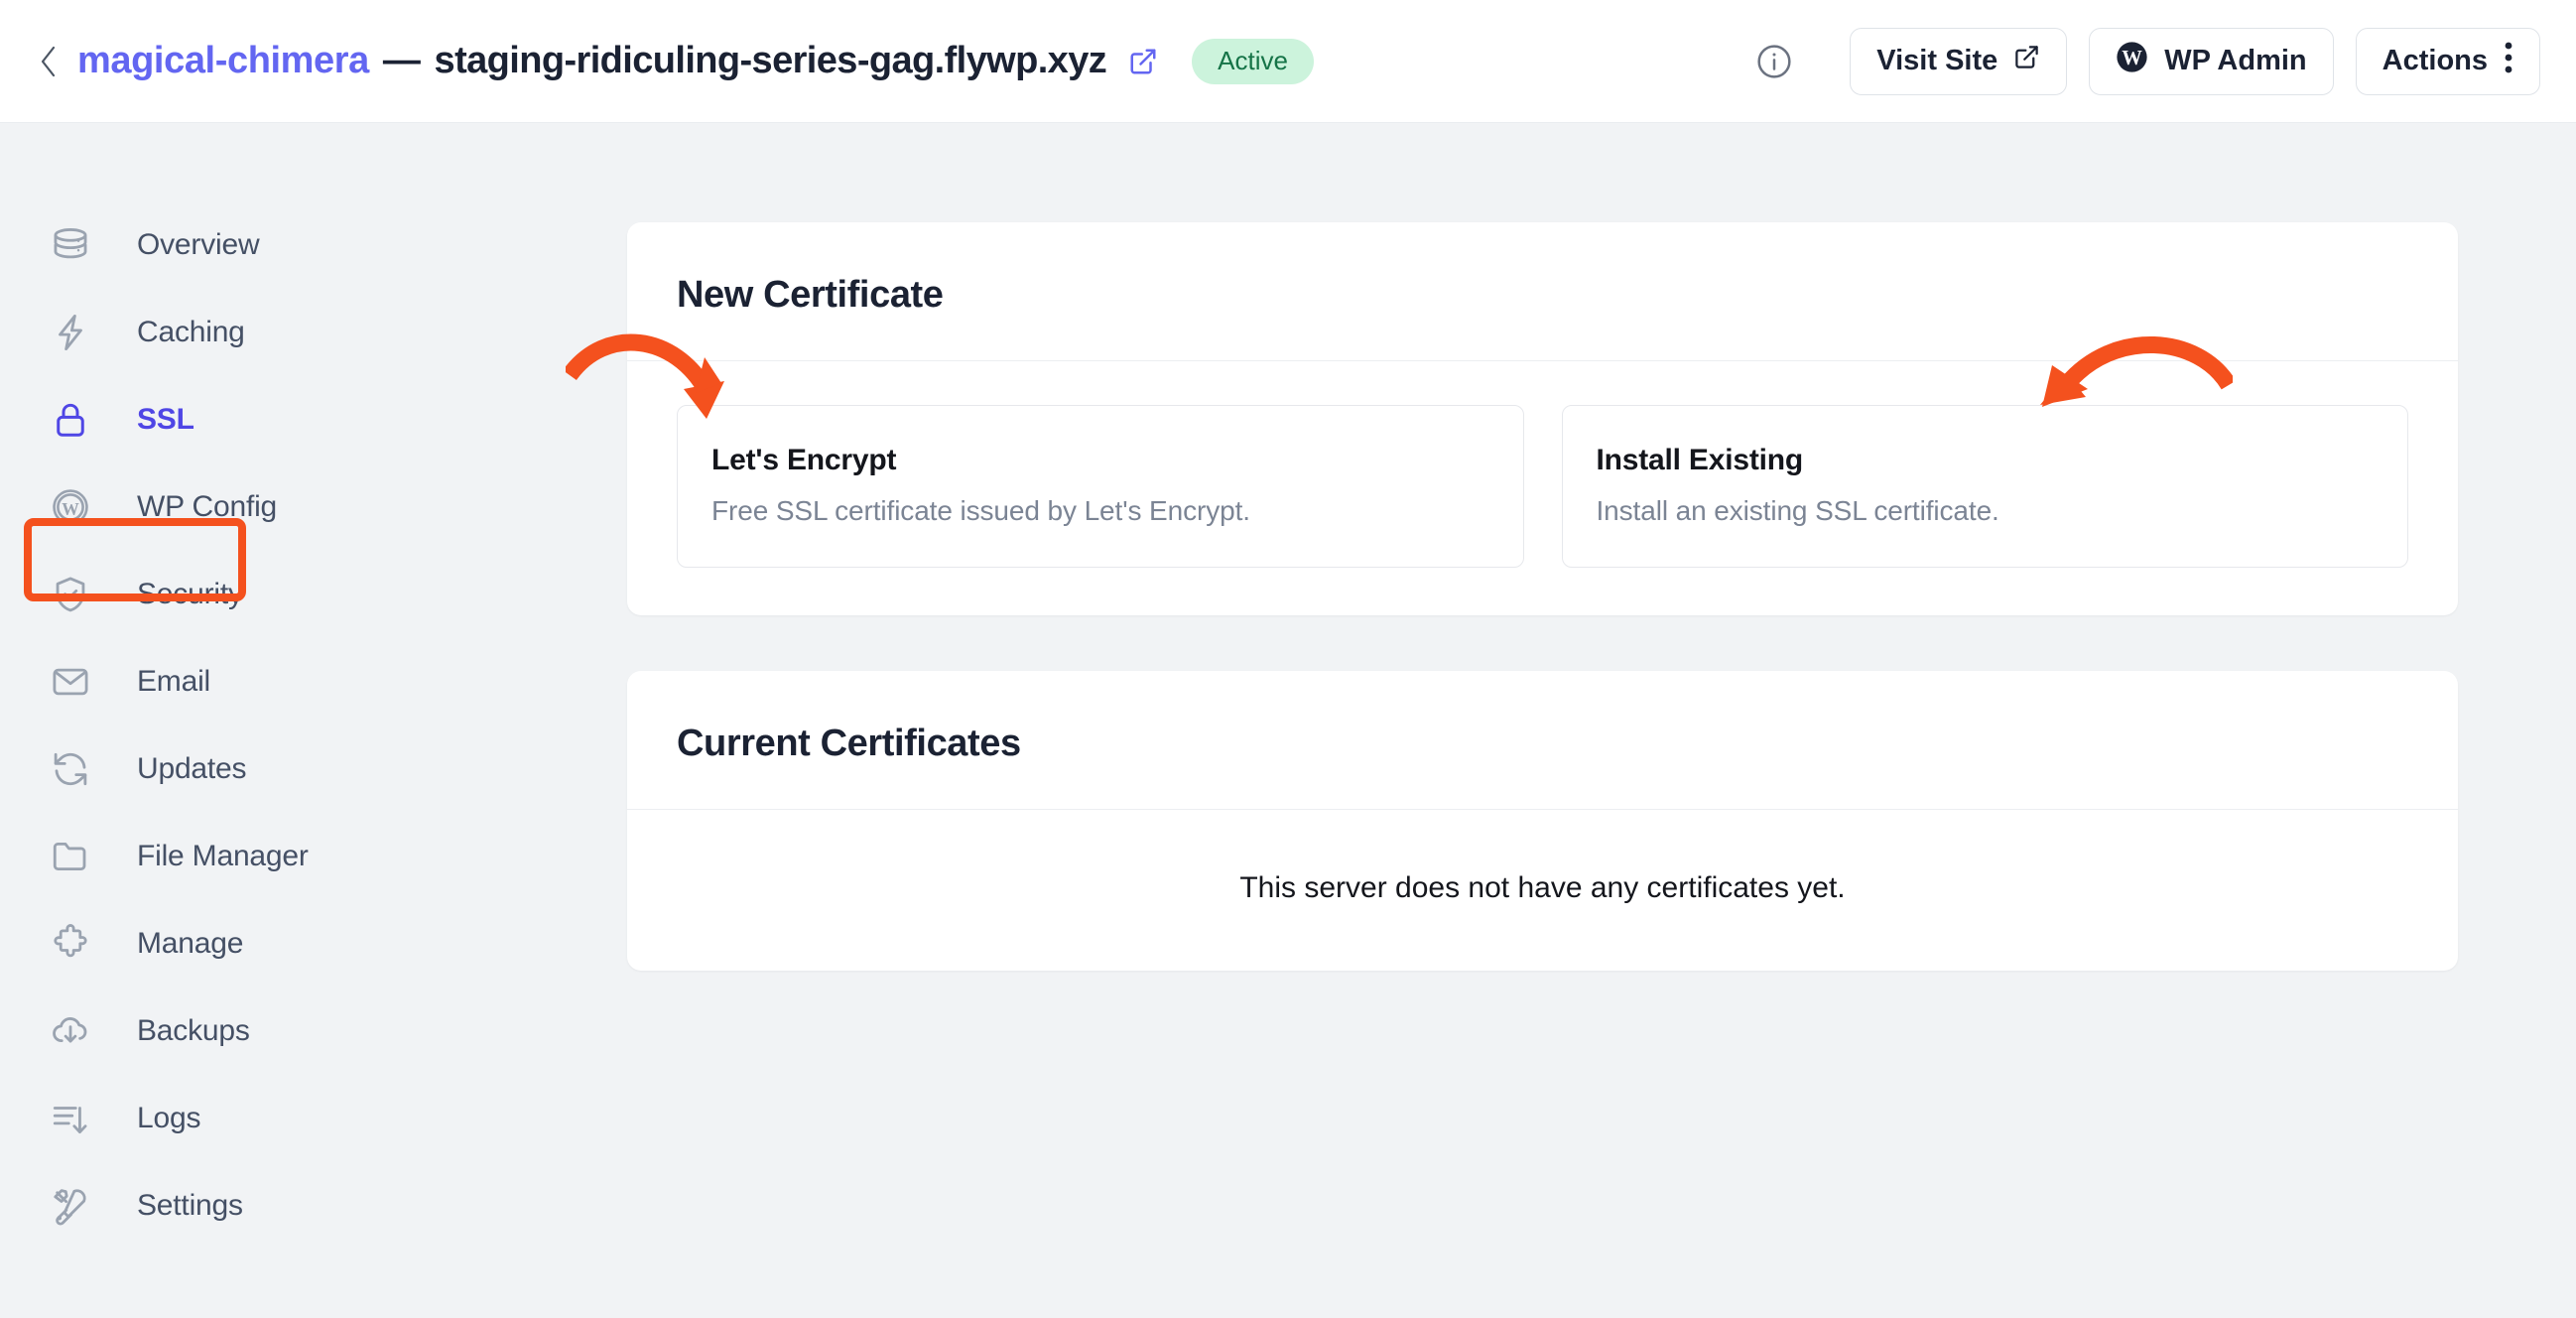 The width and height of the screenshot is (2576, 1318). Describe the element at coordinates (190, 1205) in the screenshot. I see `sidebar-item-label: Settings` at that location.